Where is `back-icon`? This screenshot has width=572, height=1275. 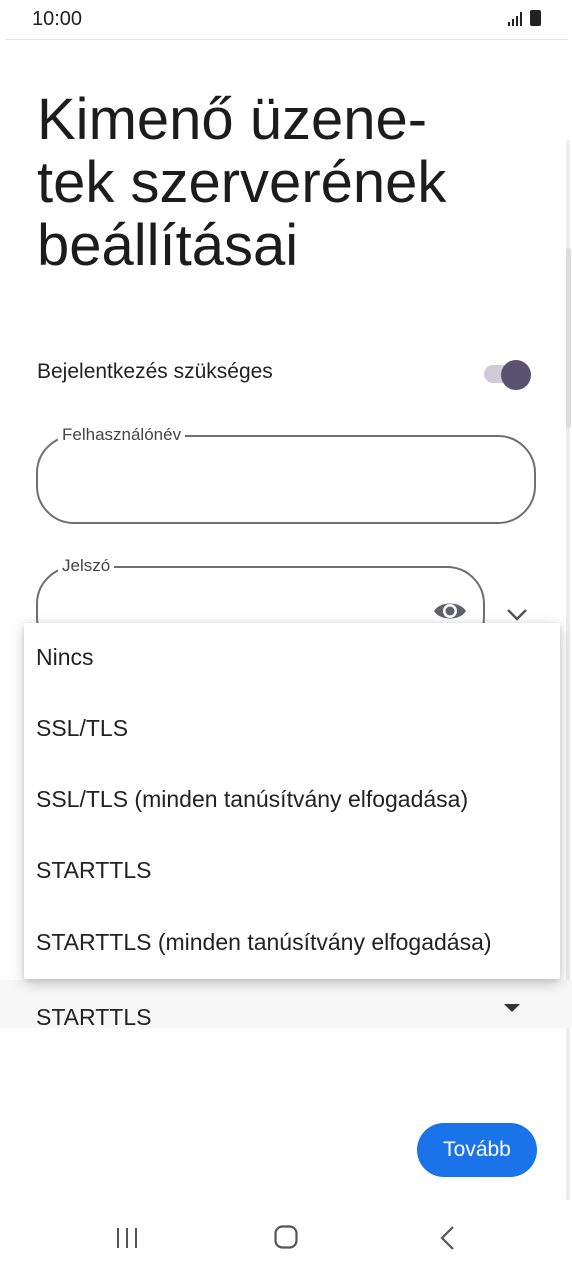
back-icon is located at coordinates (447, 1238).